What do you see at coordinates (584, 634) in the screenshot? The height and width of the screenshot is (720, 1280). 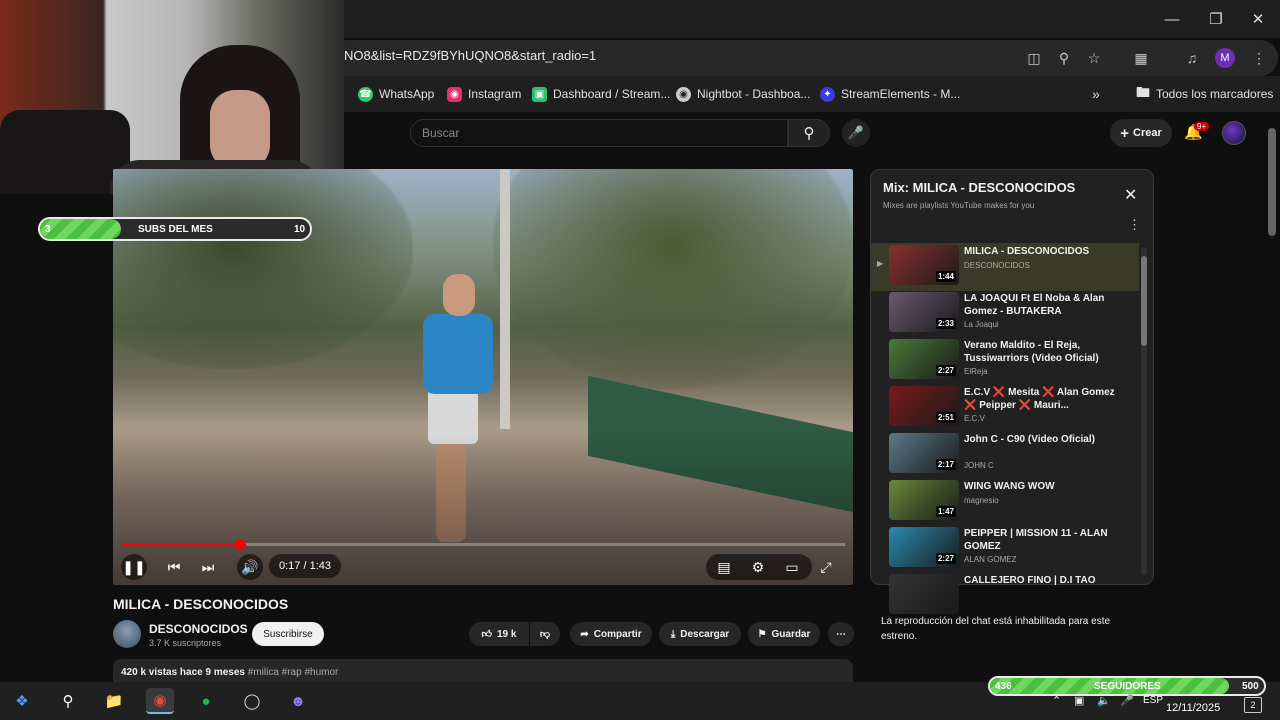 I see `share-icon: ➦` at bounding box center [584, 634].